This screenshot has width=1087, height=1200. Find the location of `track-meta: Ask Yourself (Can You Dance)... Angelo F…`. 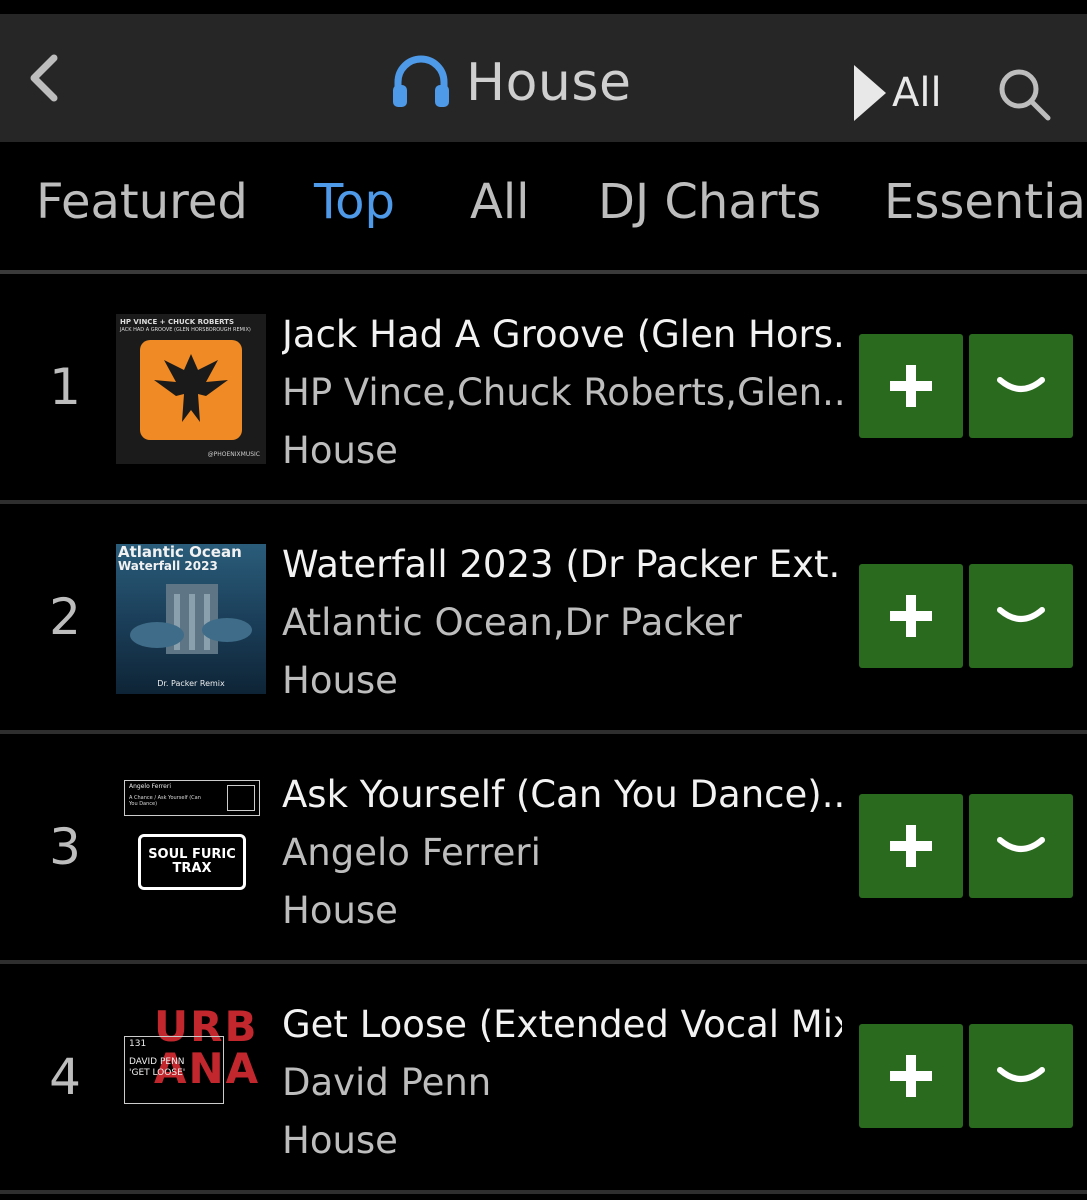

track-meta: Ask Yourself (Can You Dance)... Angelo F… is located at coordinates (562, 853).